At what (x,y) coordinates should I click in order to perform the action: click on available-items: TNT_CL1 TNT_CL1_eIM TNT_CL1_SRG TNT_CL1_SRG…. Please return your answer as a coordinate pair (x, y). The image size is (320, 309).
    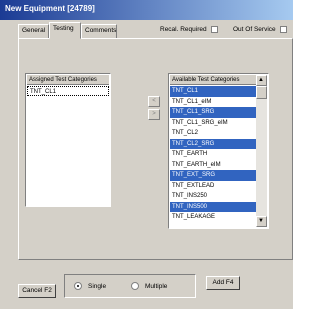
    Looking at the image, I should click on (213, 154).